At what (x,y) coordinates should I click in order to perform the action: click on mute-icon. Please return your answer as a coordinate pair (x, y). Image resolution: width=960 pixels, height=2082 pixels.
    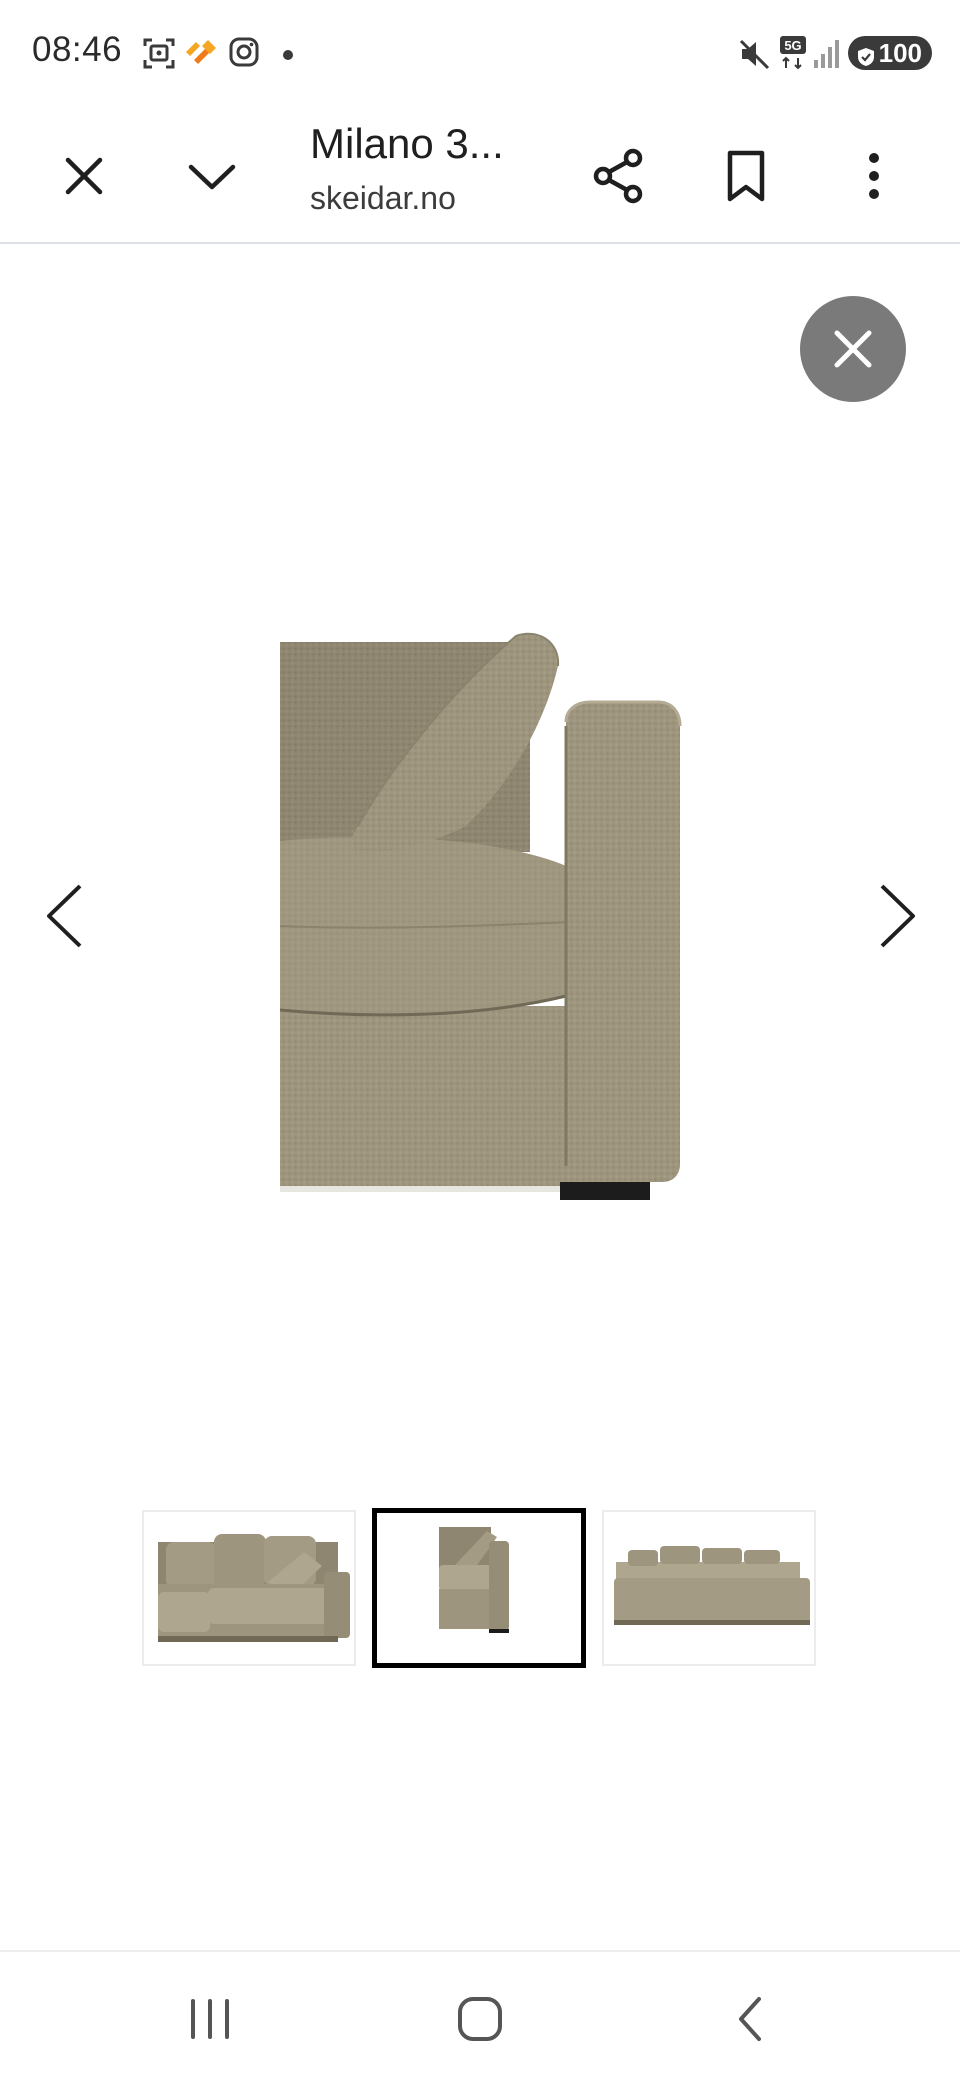
    Looking at the image, I should click on (755, 56).